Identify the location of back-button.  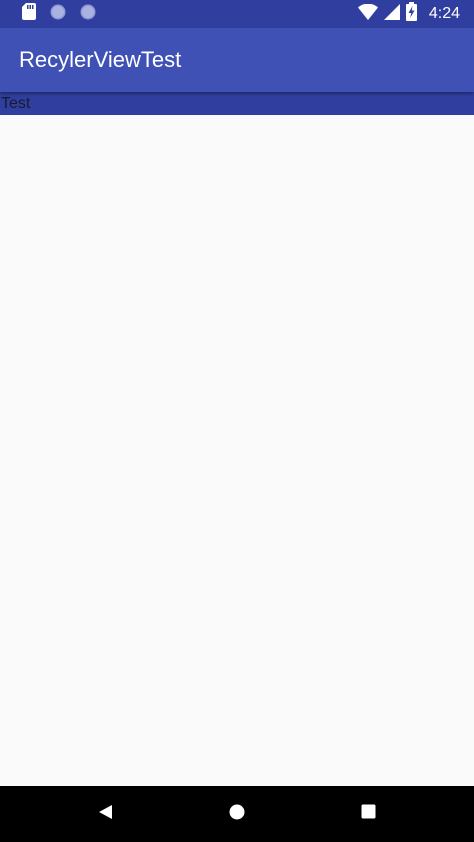
(106, 814).